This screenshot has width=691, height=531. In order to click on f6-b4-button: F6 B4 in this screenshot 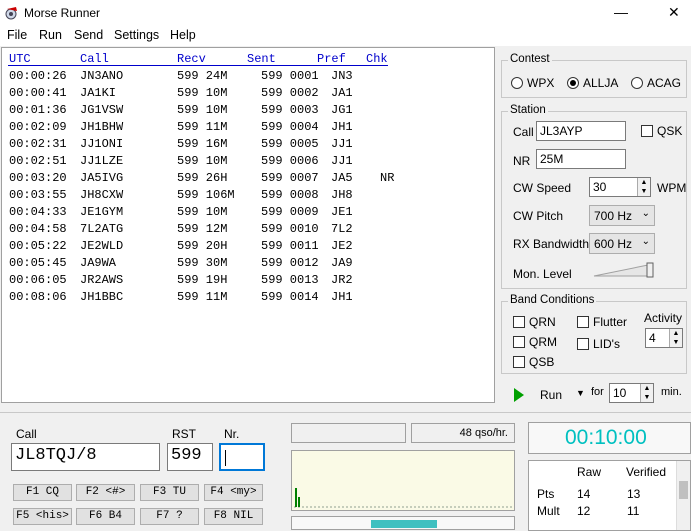, I will do `click(105, 516)`.